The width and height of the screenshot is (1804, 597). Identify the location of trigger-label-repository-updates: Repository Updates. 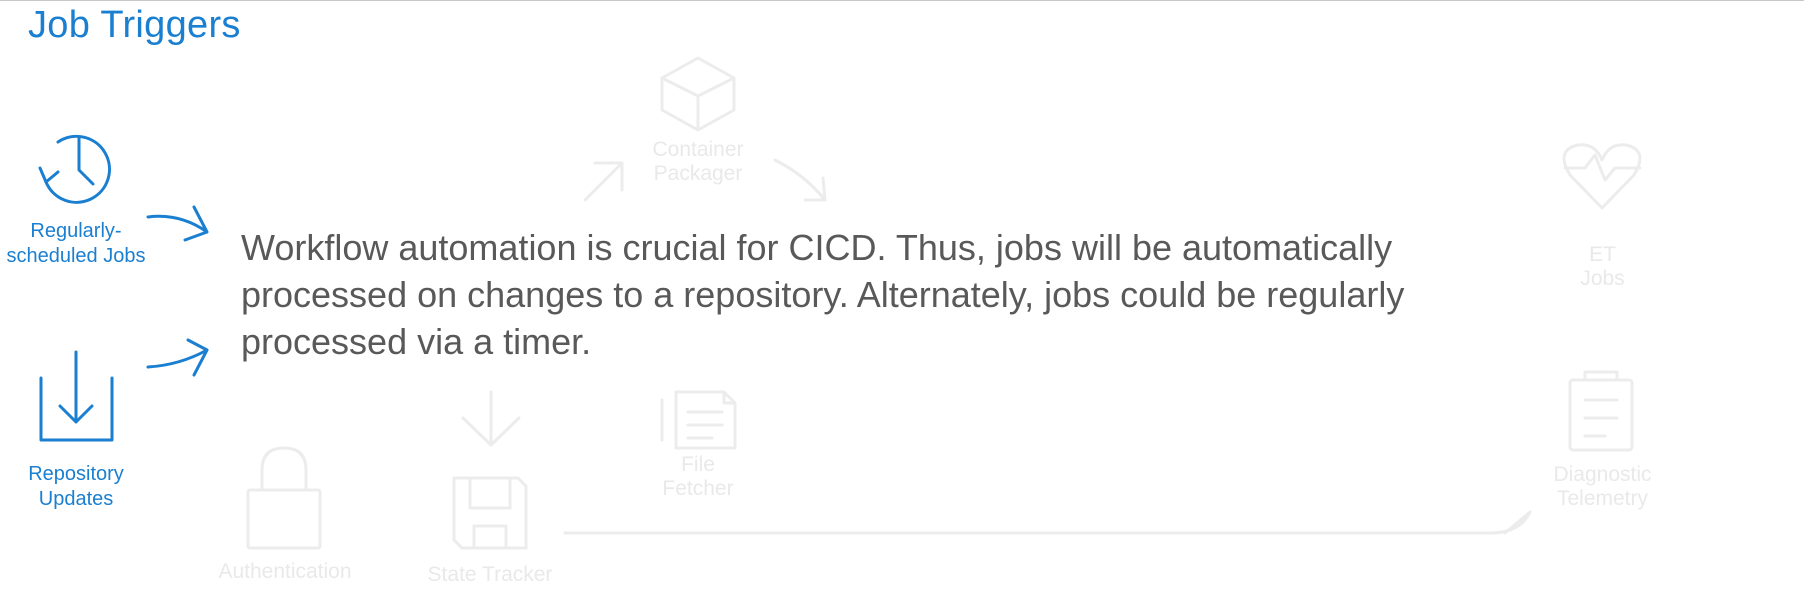
(76, 486).